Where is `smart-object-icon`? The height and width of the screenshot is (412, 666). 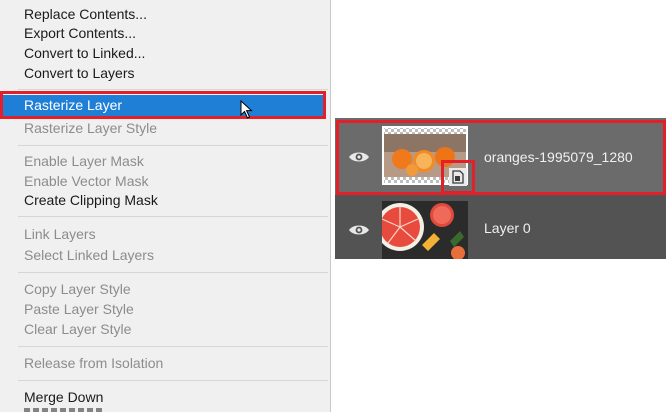
smart-object-icon is located at coordinates (458, 177).